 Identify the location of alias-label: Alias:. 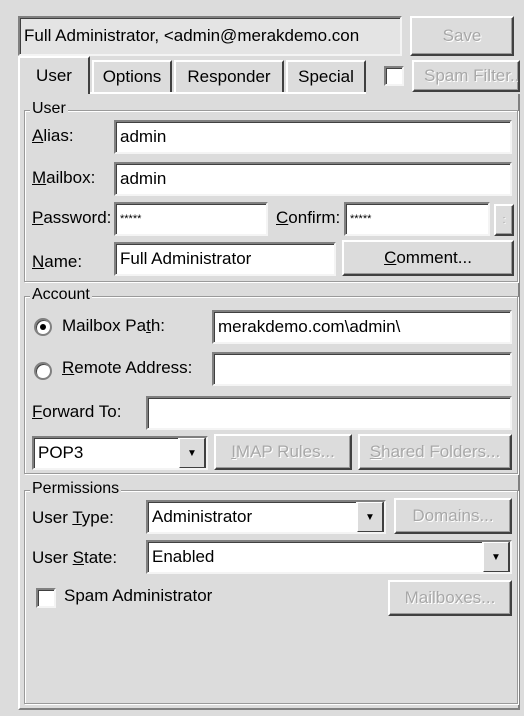
(53, 135).